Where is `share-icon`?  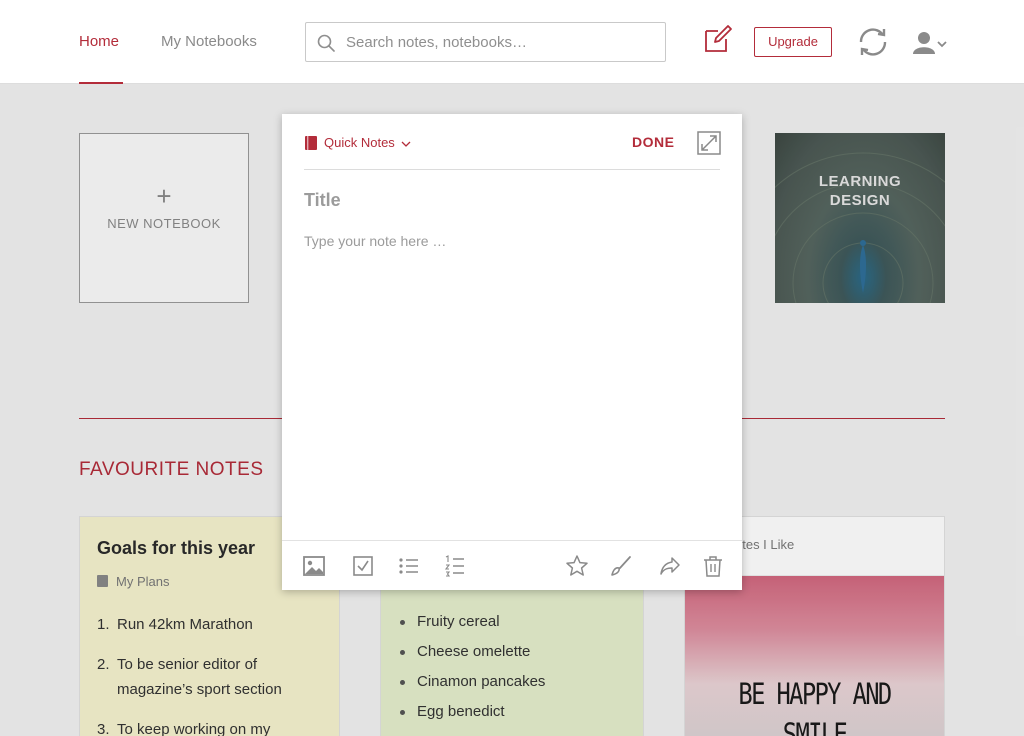
share-icon is located at coordinates (670, 566).